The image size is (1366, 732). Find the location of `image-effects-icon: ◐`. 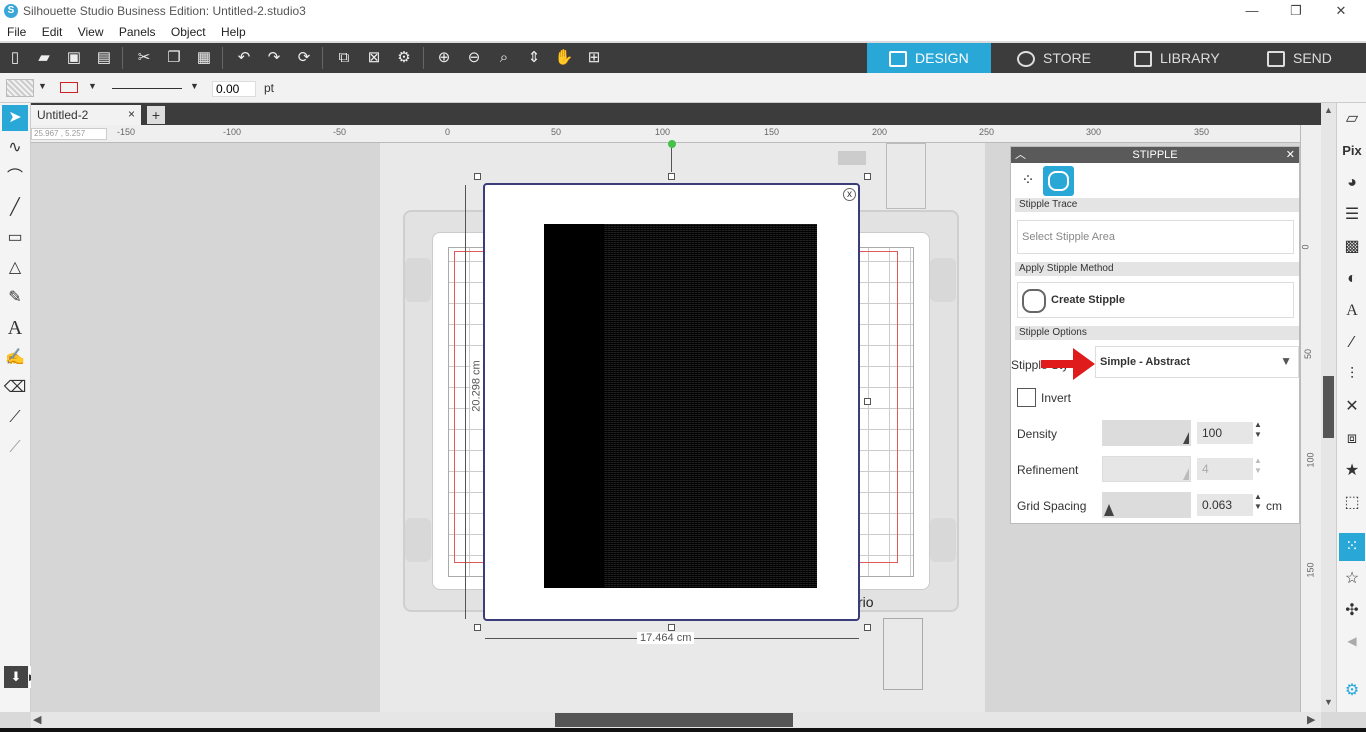

image-effects-icon: ◐ is located at coordinates (1352, 279).